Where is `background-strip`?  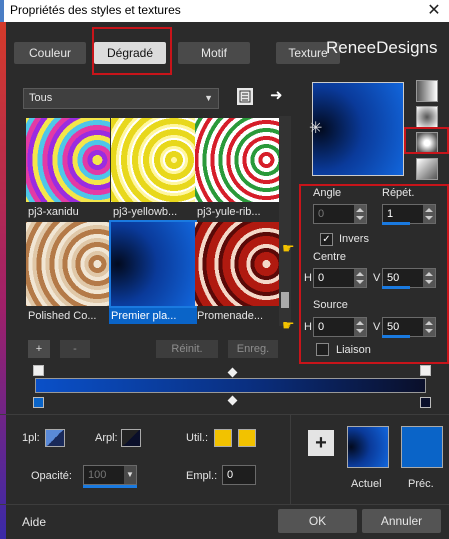
background-strip is located at coordinates (3, 280).